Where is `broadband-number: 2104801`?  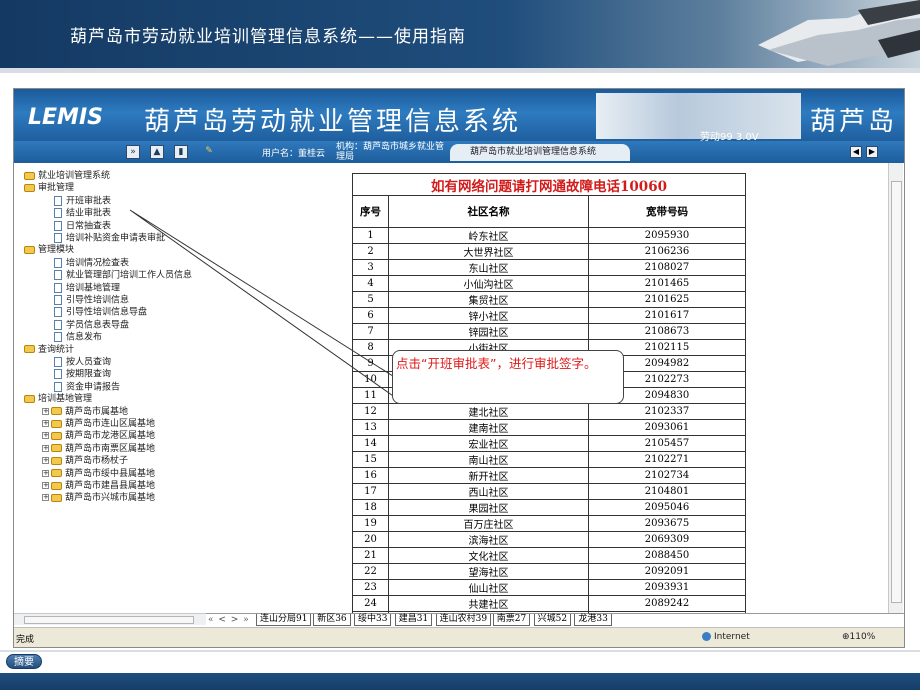 broadband-number: 2104801 is located at coordinates (667, 491).